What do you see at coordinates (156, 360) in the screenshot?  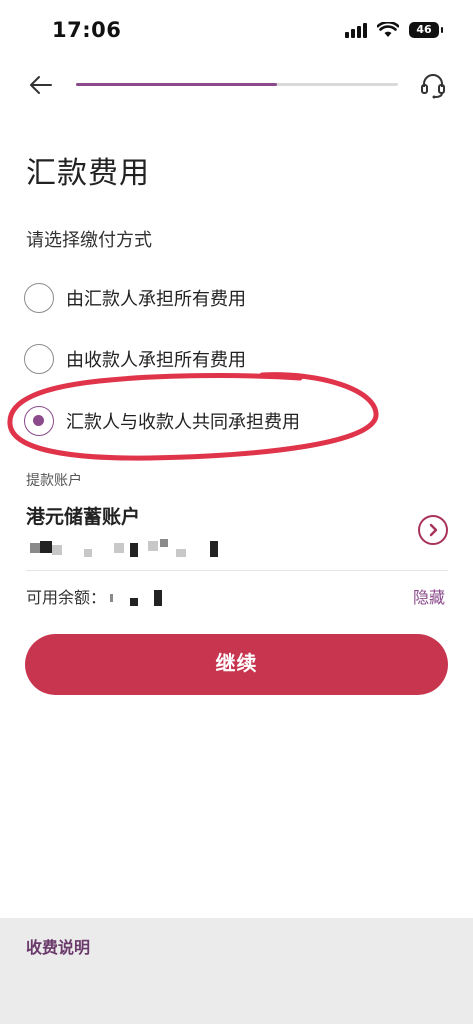 I see `option-label: 由收款人承担所有费用` at bounding box center [156, 360].